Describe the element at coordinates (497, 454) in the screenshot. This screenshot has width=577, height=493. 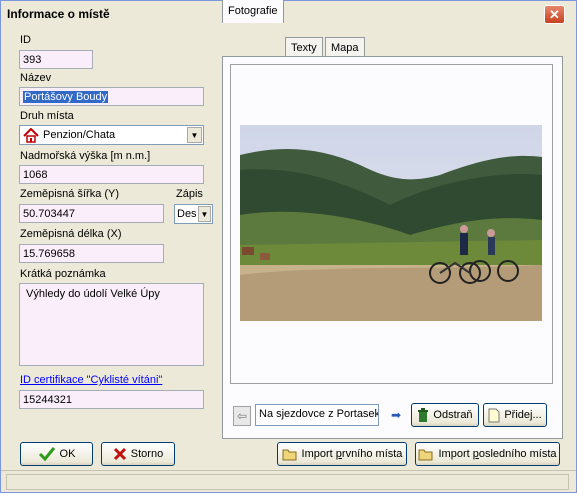
I see `import-last-label: Import posledního místa` at that location.